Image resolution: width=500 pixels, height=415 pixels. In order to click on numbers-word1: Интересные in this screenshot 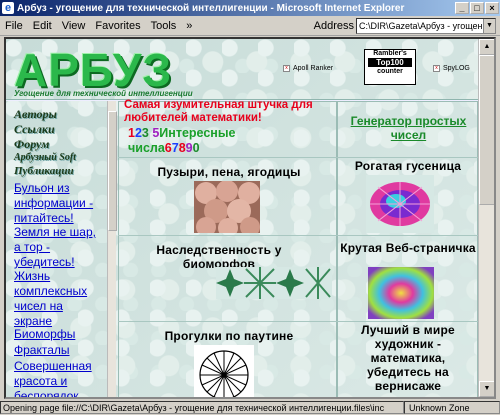, I will do `click(197, 133)`.